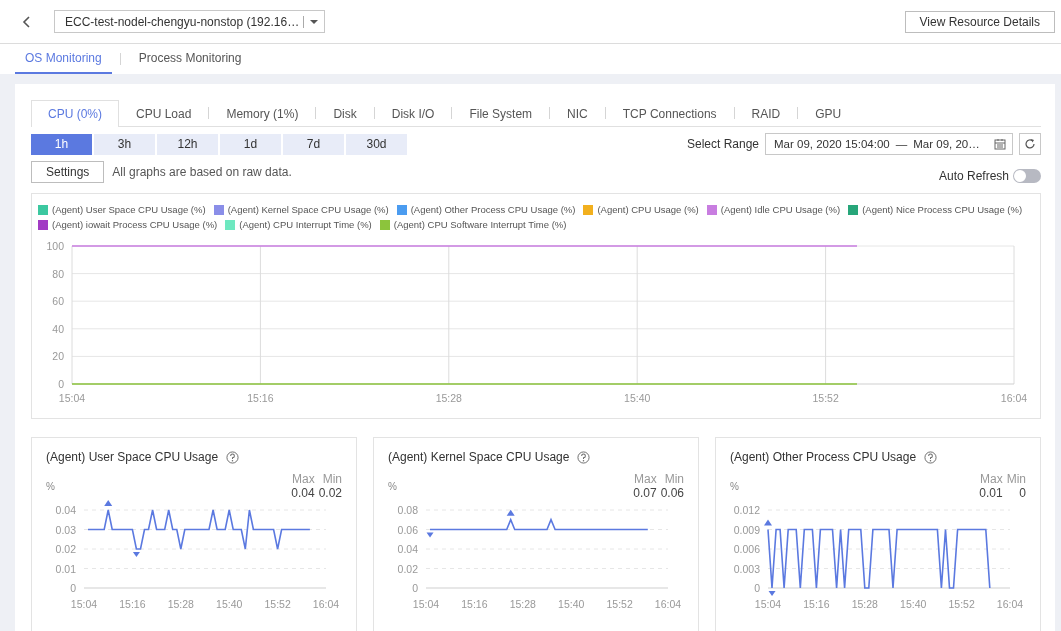 The width and height of the screenshot is (1061, 631). I want to click on chart-title: (Agent) Kernel Space CPU Usage, so click(479, 457).